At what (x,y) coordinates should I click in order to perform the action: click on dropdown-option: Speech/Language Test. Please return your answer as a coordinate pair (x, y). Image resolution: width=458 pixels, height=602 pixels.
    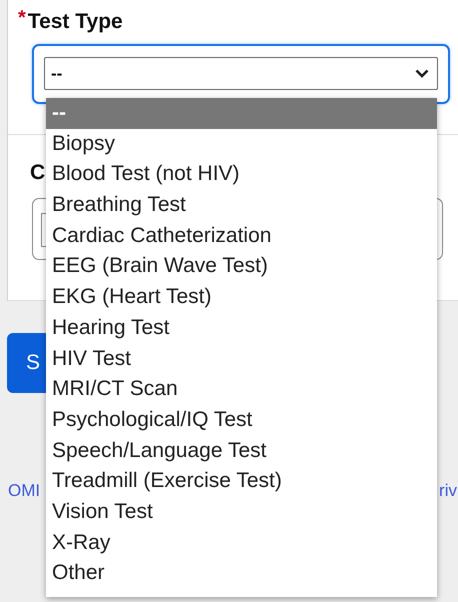
    Looking at the image, I should click on (241, 451).